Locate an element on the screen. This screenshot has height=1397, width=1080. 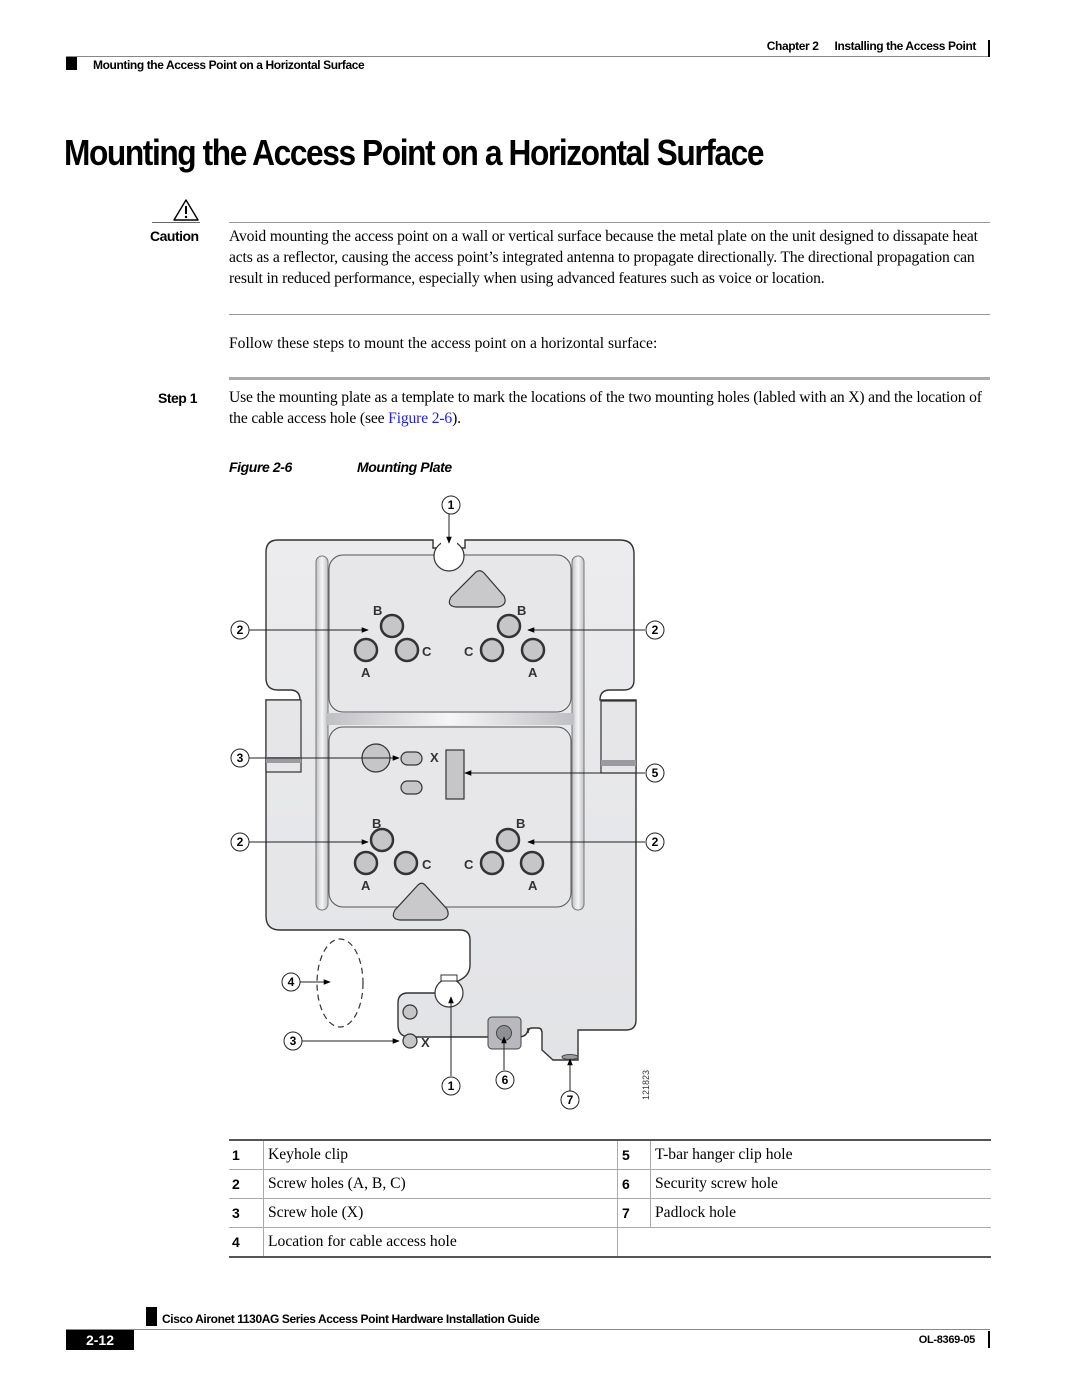
legend-num: 3 is located at coordinates (246, 1213).